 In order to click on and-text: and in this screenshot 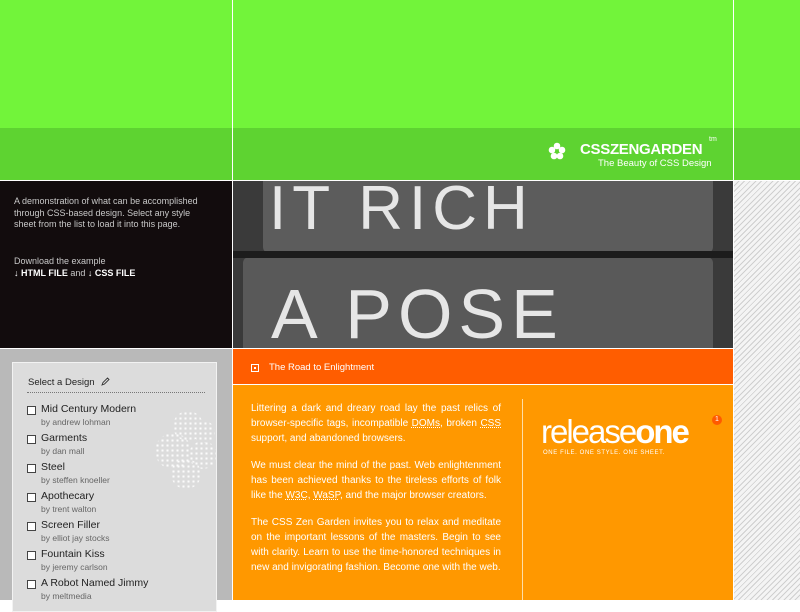, I will do `click(78, 273)`.